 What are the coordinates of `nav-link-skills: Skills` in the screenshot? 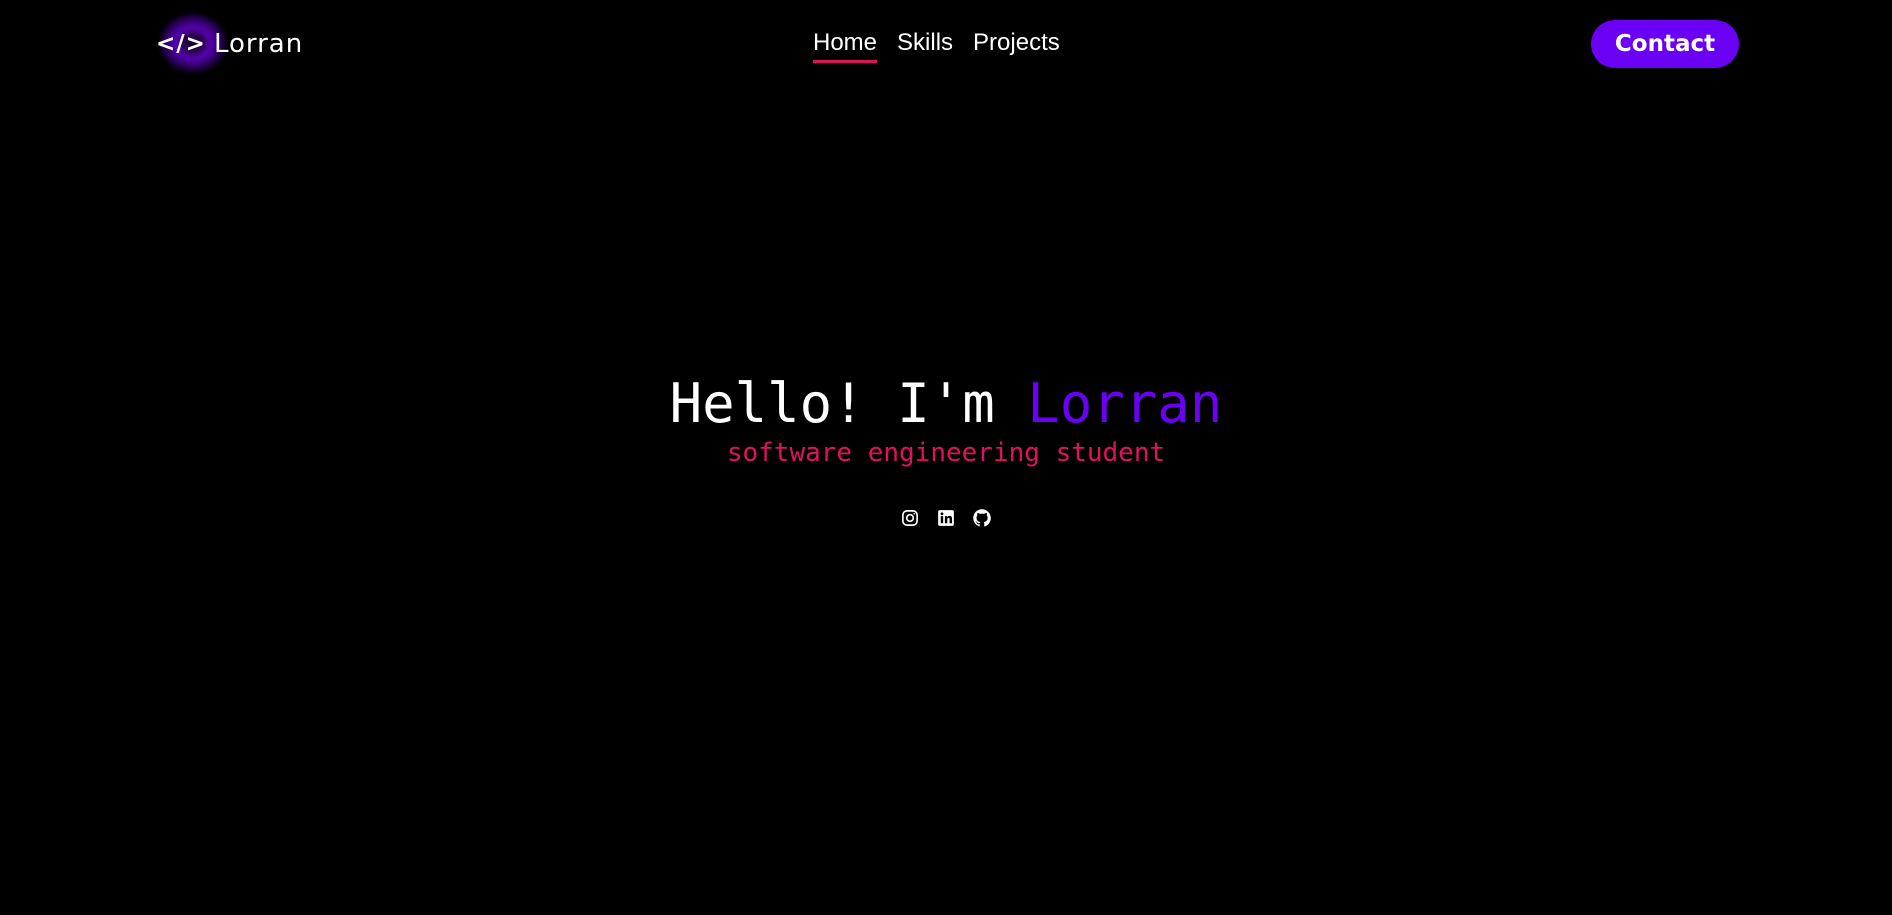 It's located at (925, 45).